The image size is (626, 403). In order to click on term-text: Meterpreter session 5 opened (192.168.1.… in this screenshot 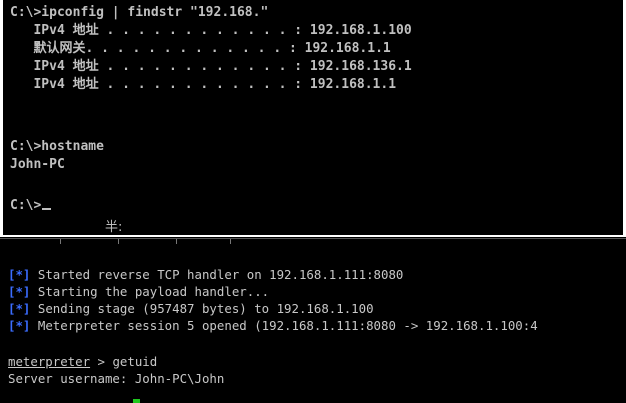, I will do `click(287, 325)`.